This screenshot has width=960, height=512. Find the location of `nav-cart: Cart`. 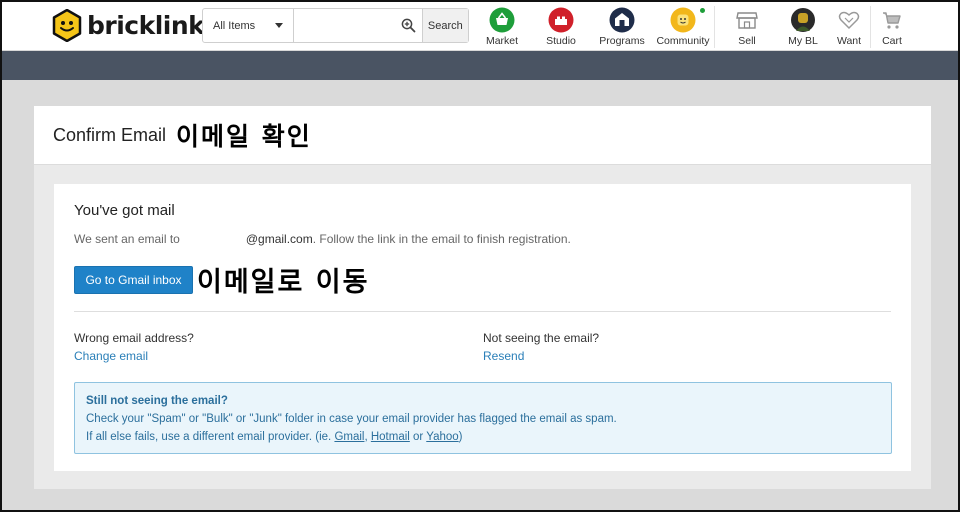

nav-cart: Cart is located at coordinates (892, 27).